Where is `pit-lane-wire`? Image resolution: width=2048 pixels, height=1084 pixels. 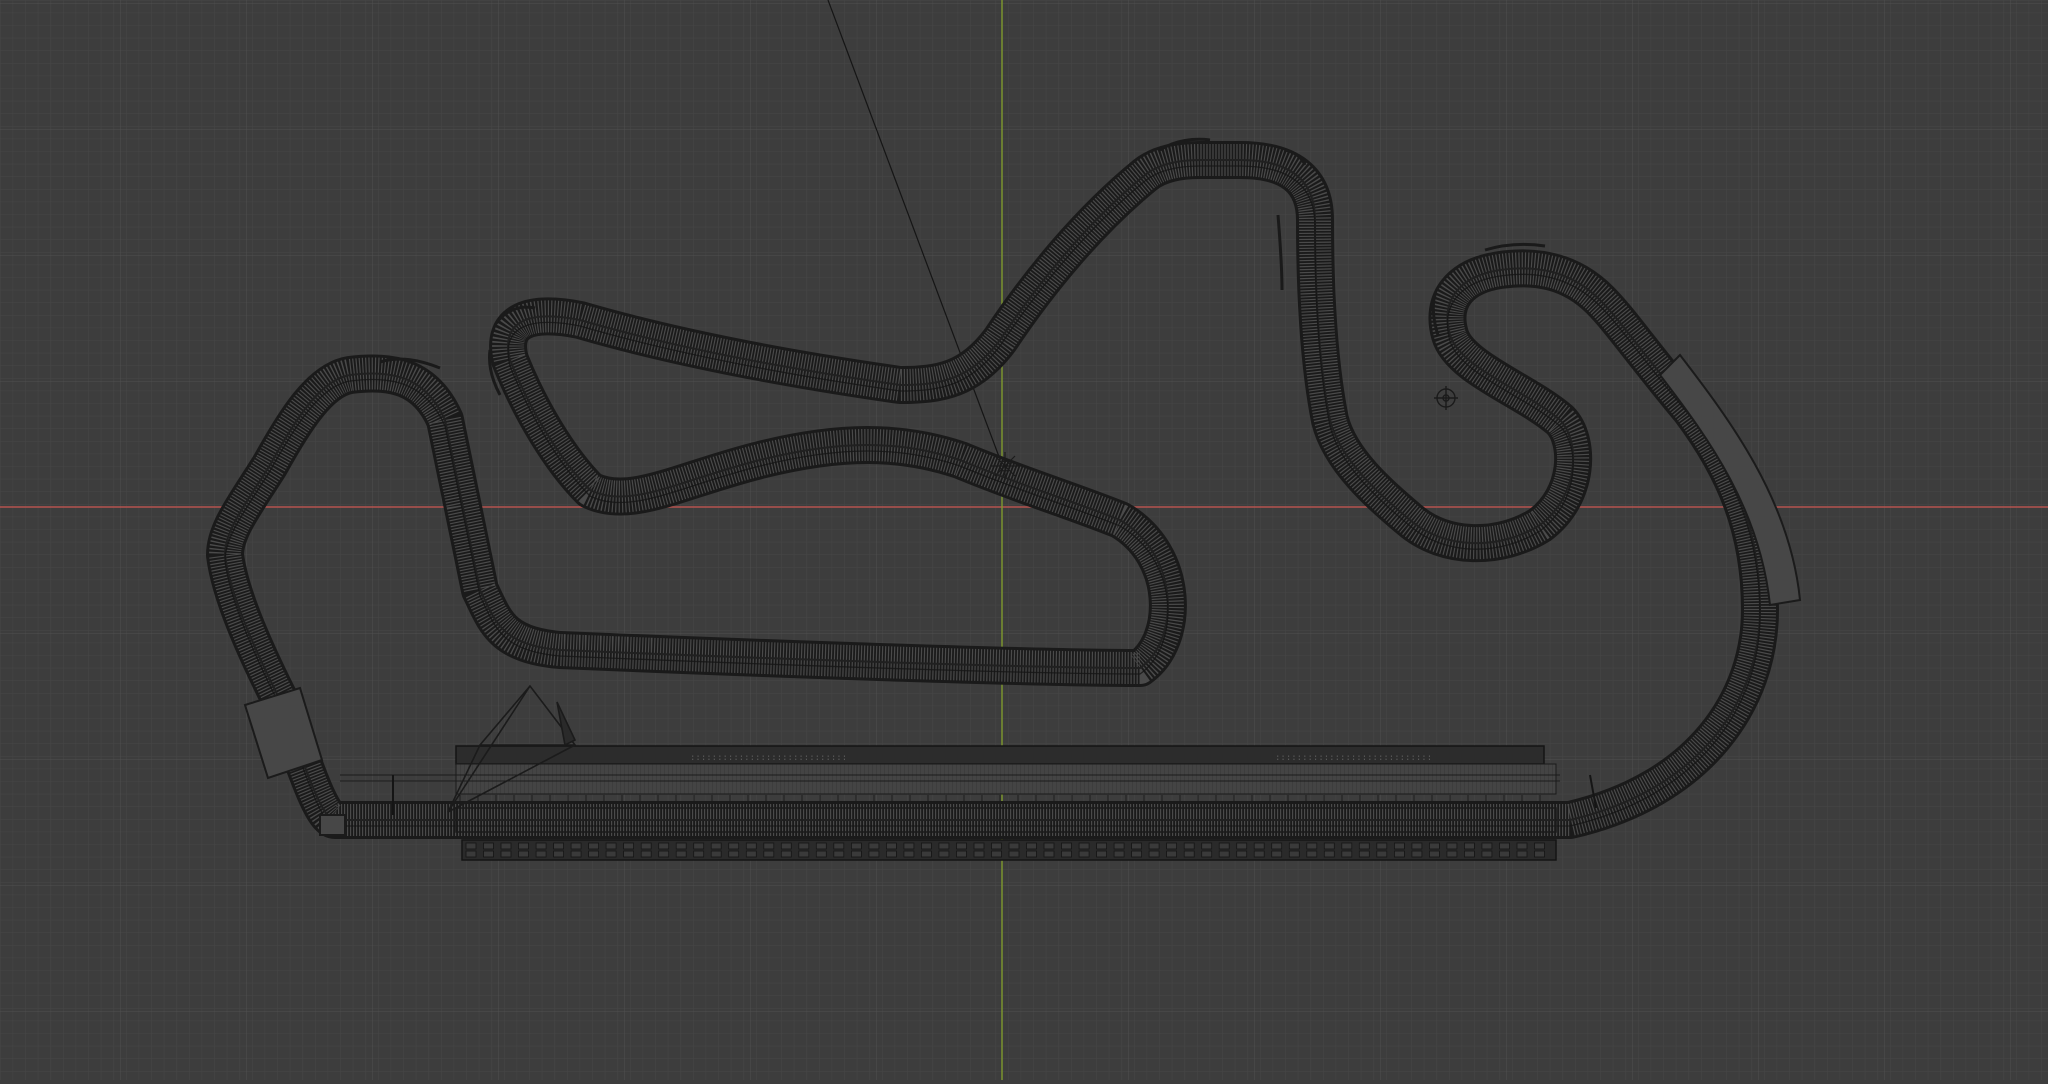 pit-lane-wire is located at coordinates (1006, 779).